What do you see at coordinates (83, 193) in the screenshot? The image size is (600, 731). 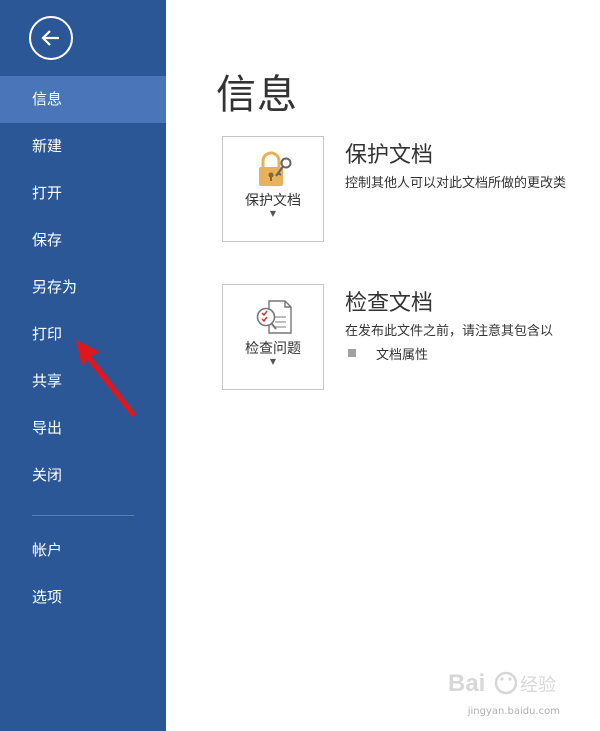 I see `sidebar-item-open: 打开` at bounding box center [83, 193].